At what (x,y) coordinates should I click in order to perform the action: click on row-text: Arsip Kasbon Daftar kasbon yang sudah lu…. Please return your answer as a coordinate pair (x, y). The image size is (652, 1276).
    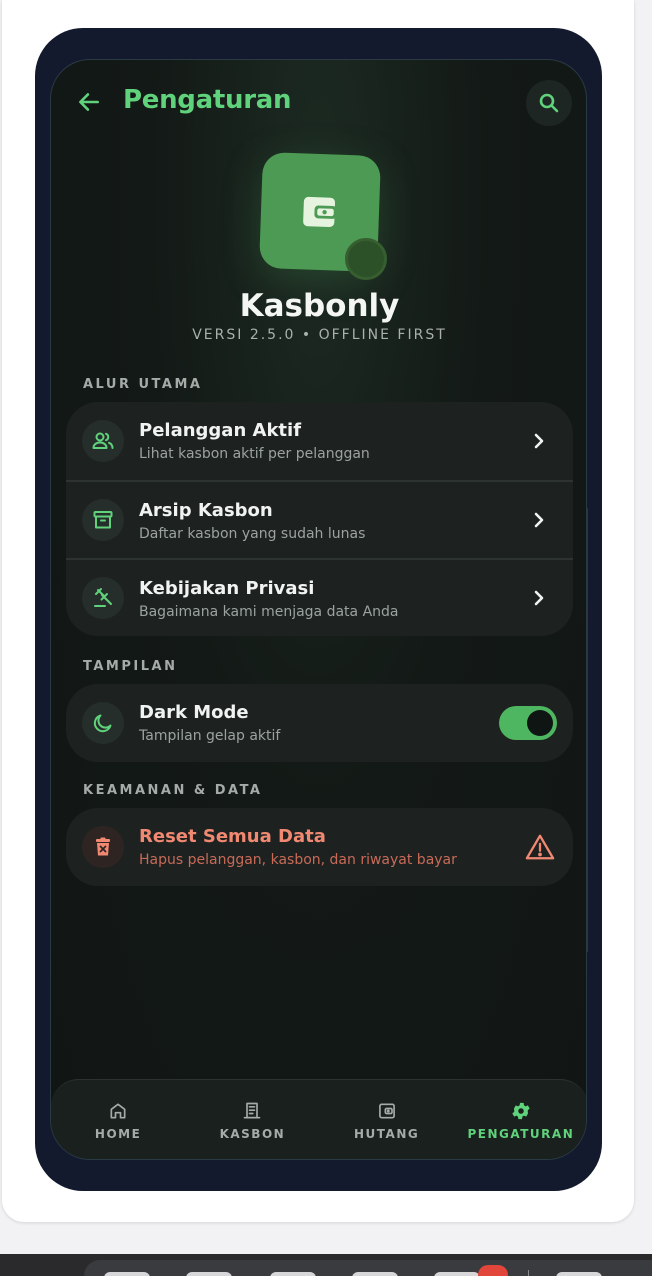
    Looking at the image, I should click on (252, 522).